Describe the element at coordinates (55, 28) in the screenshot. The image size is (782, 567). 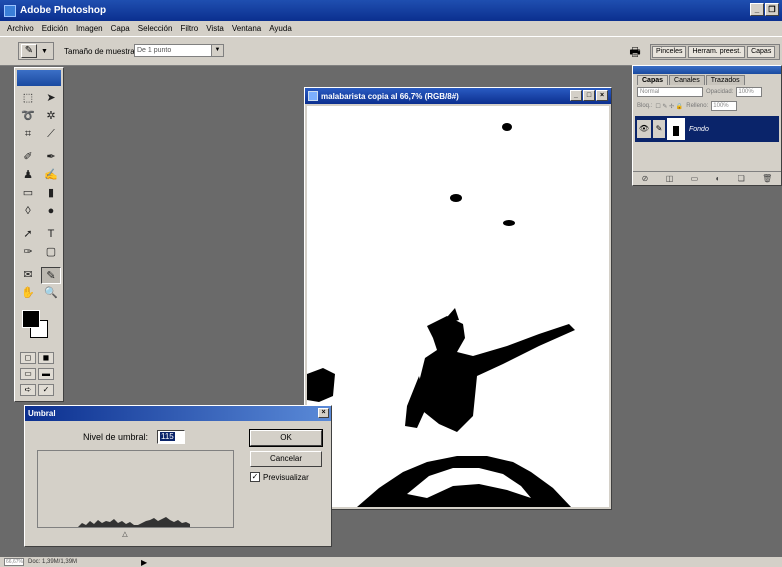
I see `menu-edicion: Edición` at that location.